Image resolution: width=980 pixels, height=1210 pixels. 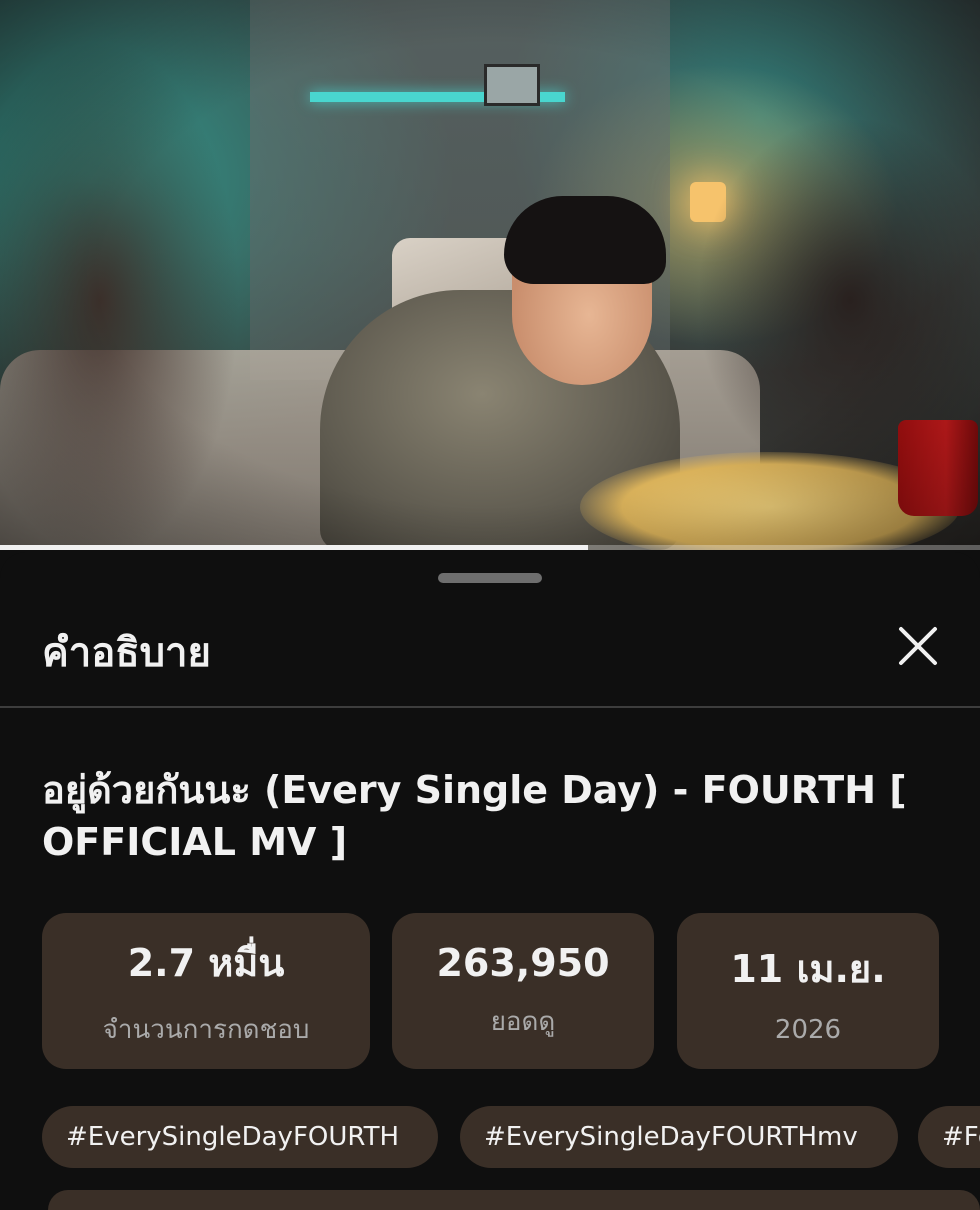 I want to click on views-stat: 263,950 ยอดดู, so click(x=523, y=991).